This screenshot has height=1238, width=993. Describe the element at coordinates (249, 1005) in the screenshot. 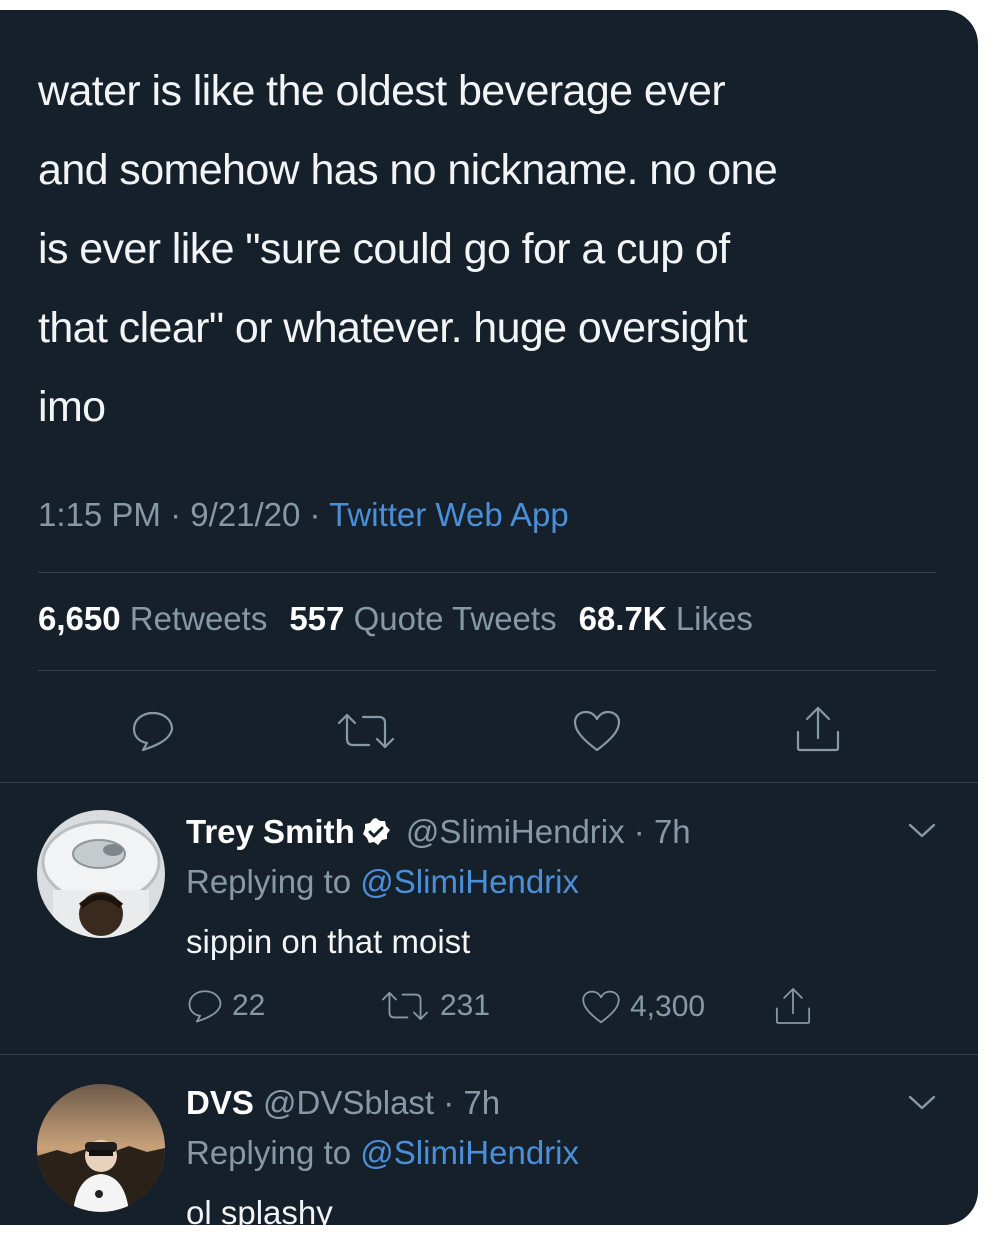

I see `reply-count: 22` at that location.